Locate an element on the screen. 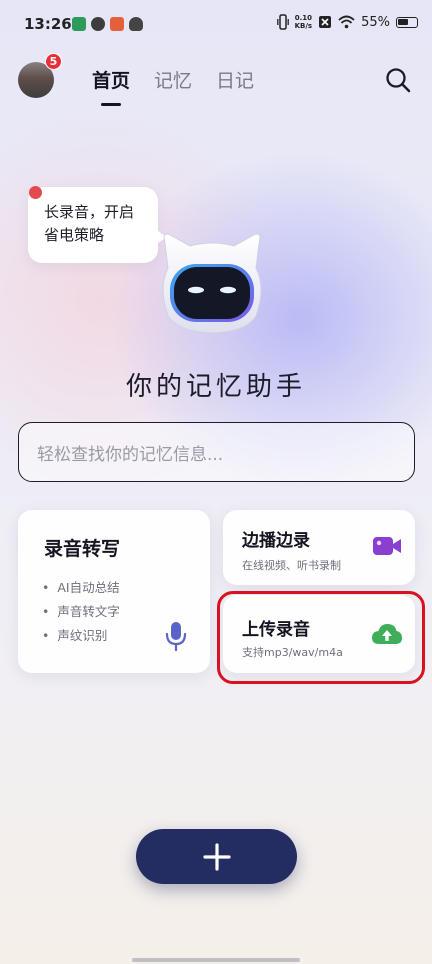  tab-memory: 记忆 is located at coordinates (173, 79).